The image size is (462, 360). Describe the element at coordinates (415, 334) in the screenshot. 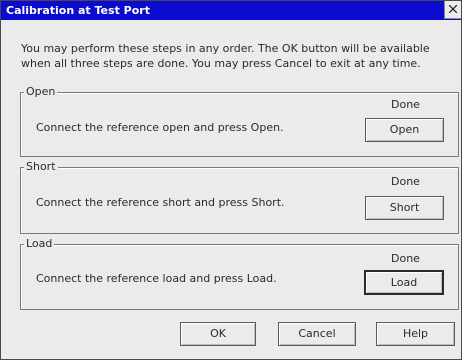

I see `help-button: Help` at that location.